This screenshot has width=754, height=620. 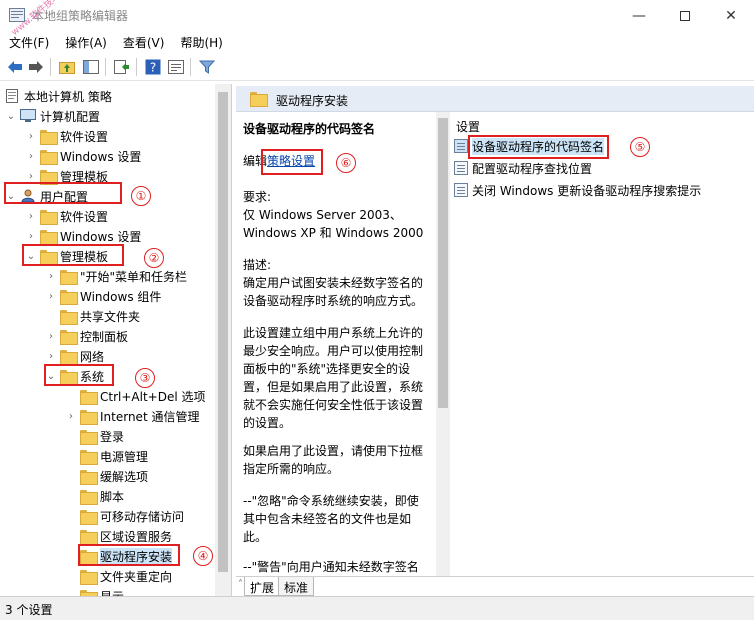 What do you see at coordinates (331, 519) in the screenshot?
I see `description-paragraph-4: --"忽略"命令系统继续安装，即使 其中包含未经签名的文件也是如 此。` at bounding box center [331, 519].